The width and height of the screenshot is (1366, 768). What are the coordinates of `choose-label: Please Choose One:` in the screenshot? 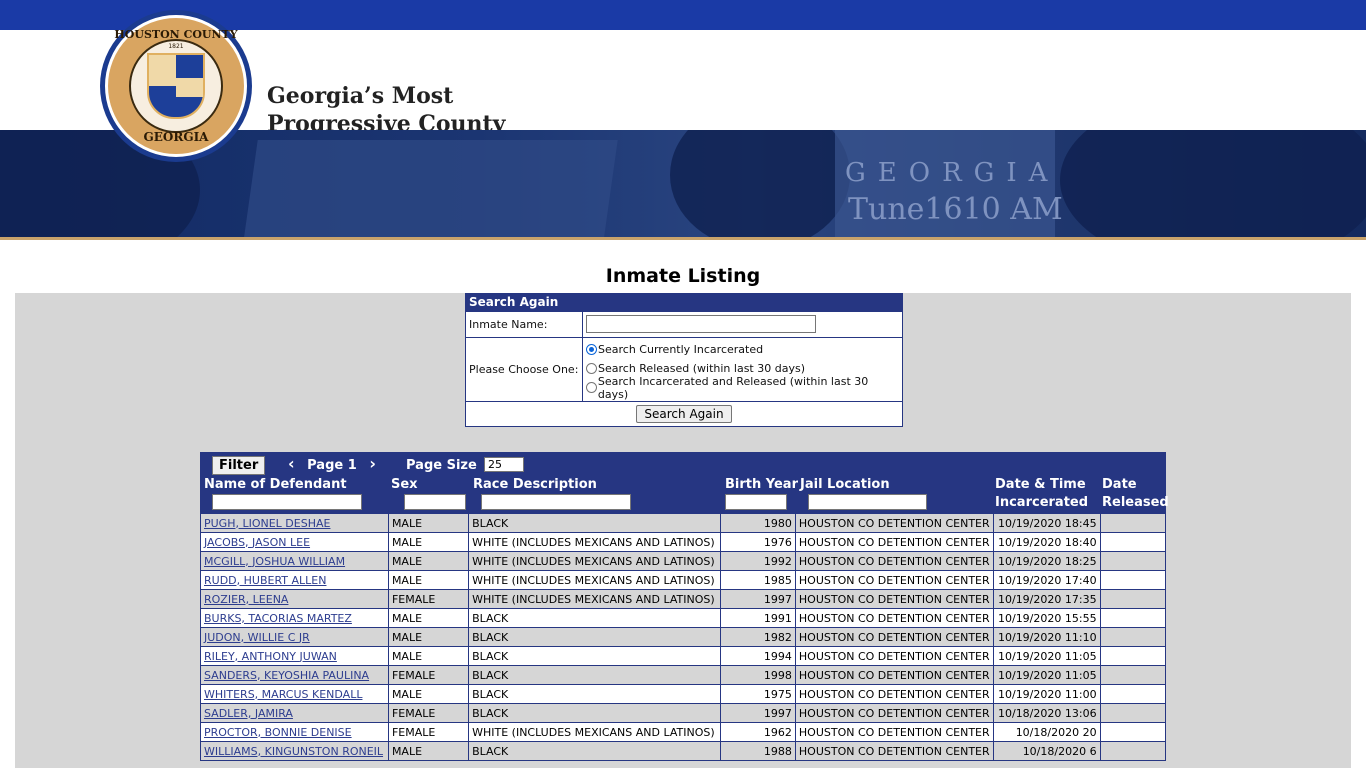 It's located at (524, 369).